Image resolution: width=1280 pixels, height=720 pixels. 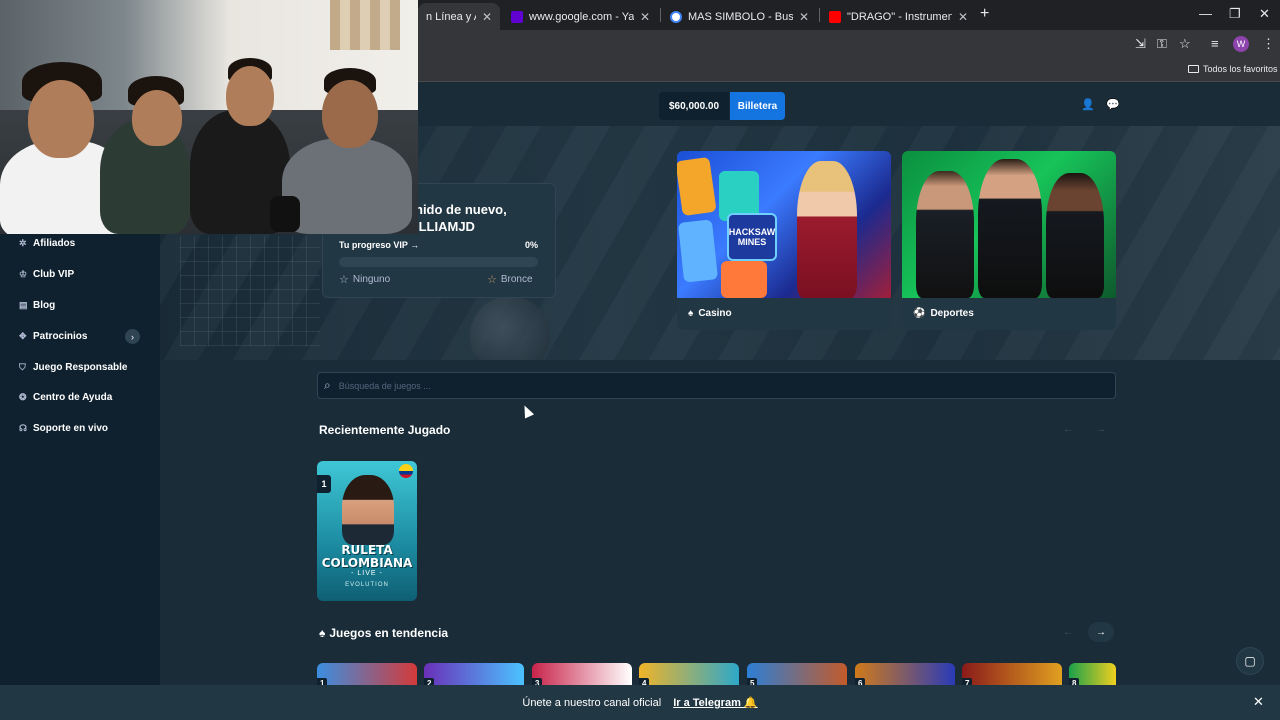 I want to click on chat-icon: 💬, so click(x=1113, y=104).